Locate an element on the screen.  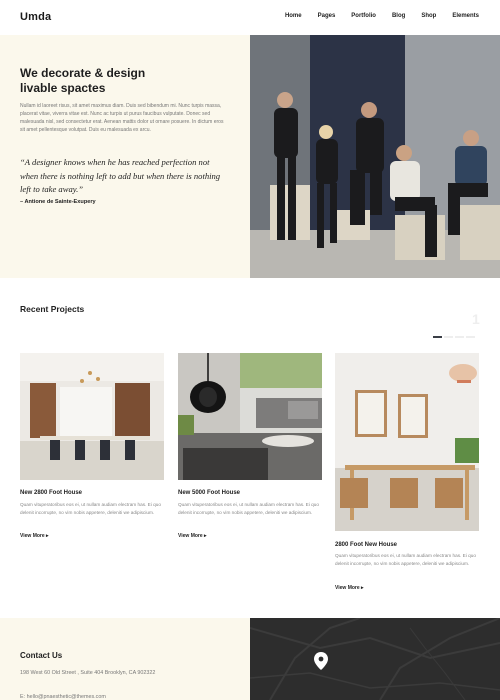
nav-item-portfolio: Portfolio is located at coordinates (363, 16).